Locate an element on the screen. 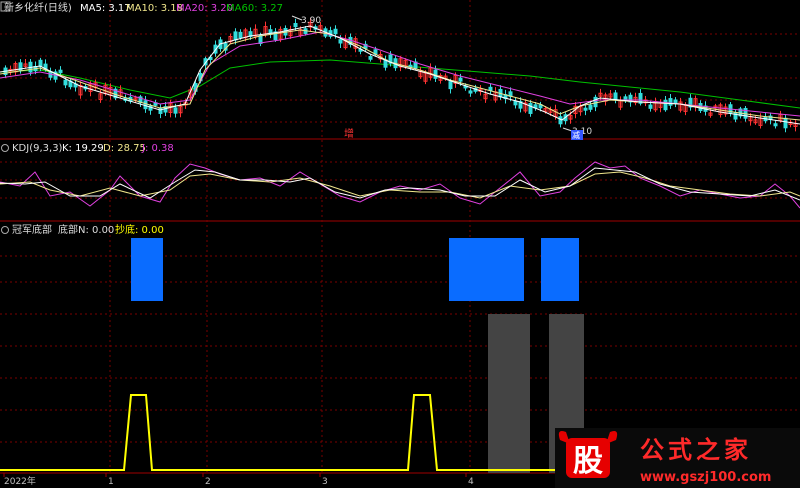 This screenshot has width=800, height=488. x-tick-label: 2022年 is located at coordinates (20, 481).